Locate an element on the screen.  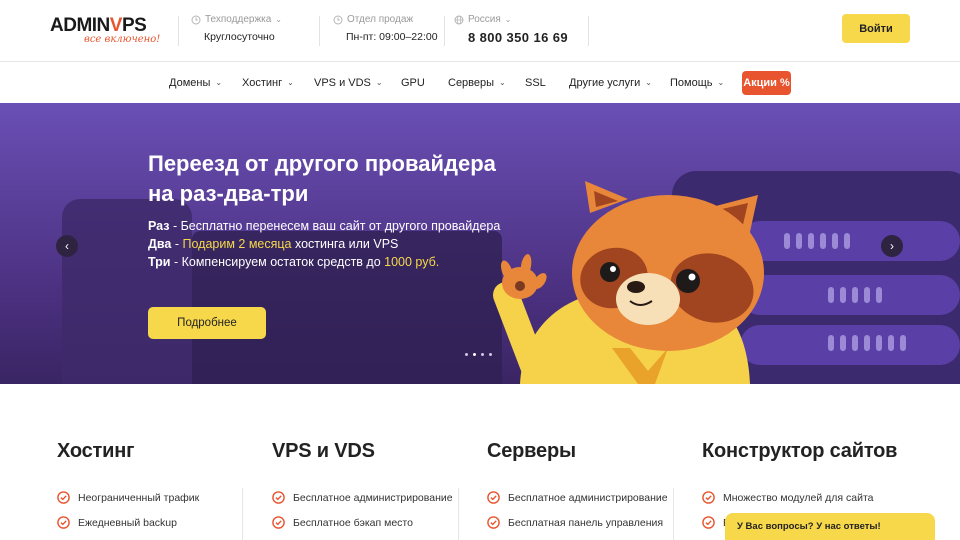
phone-number: 8 800 350 16 69 is located at coordinates (511, 37).